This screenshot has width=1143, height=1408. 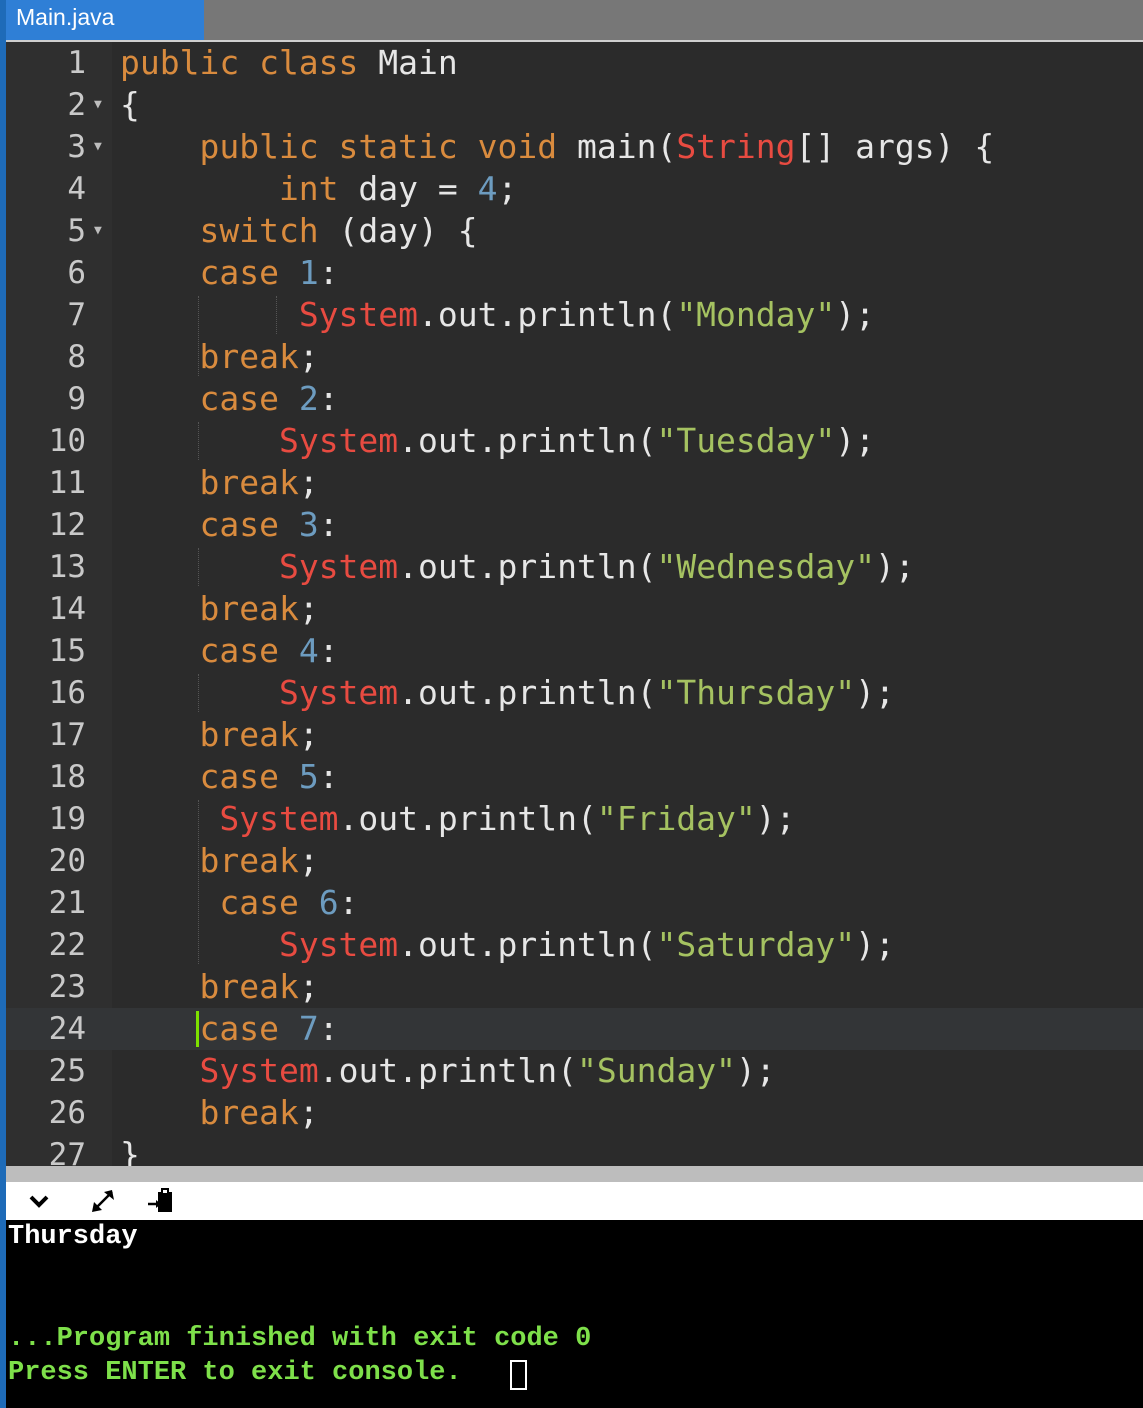 I want to click on code-text: public class Main, so click(x=289, y=63).